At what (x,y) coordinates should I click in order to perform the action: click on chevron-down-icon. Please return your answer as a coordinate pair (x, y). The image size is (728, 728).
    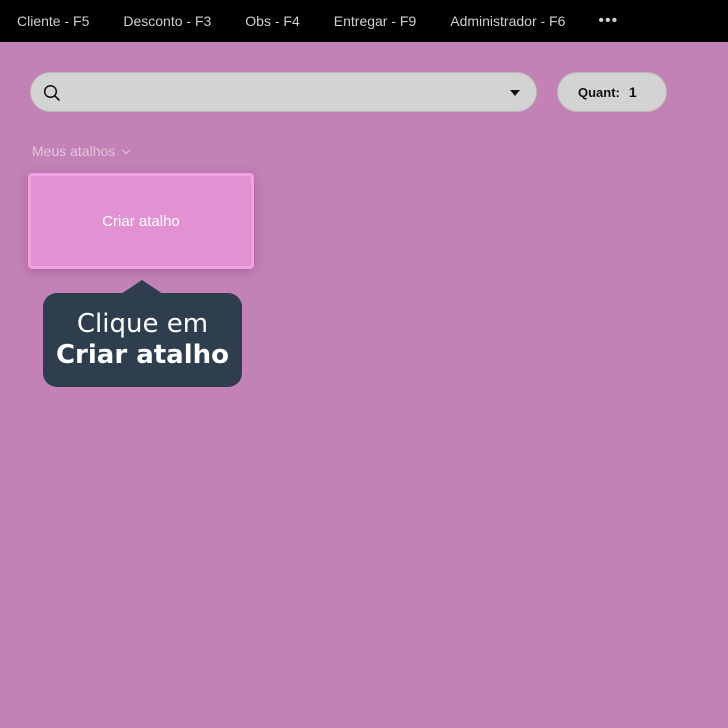
    Looking at the image, I should click on (126, 149).